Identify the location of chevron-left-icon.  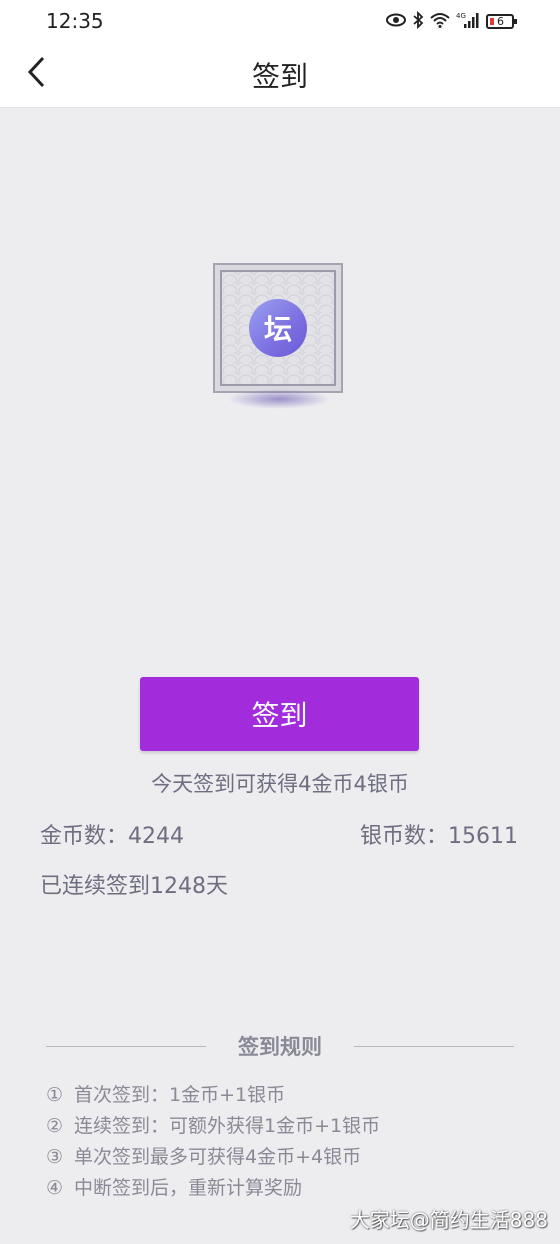
(36, 74).